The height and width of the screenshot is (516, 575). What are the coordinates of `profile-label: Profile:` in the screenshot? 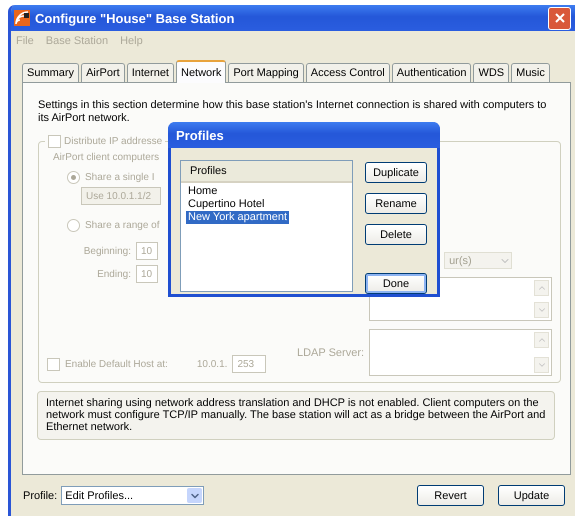 It's located at (40, 496).